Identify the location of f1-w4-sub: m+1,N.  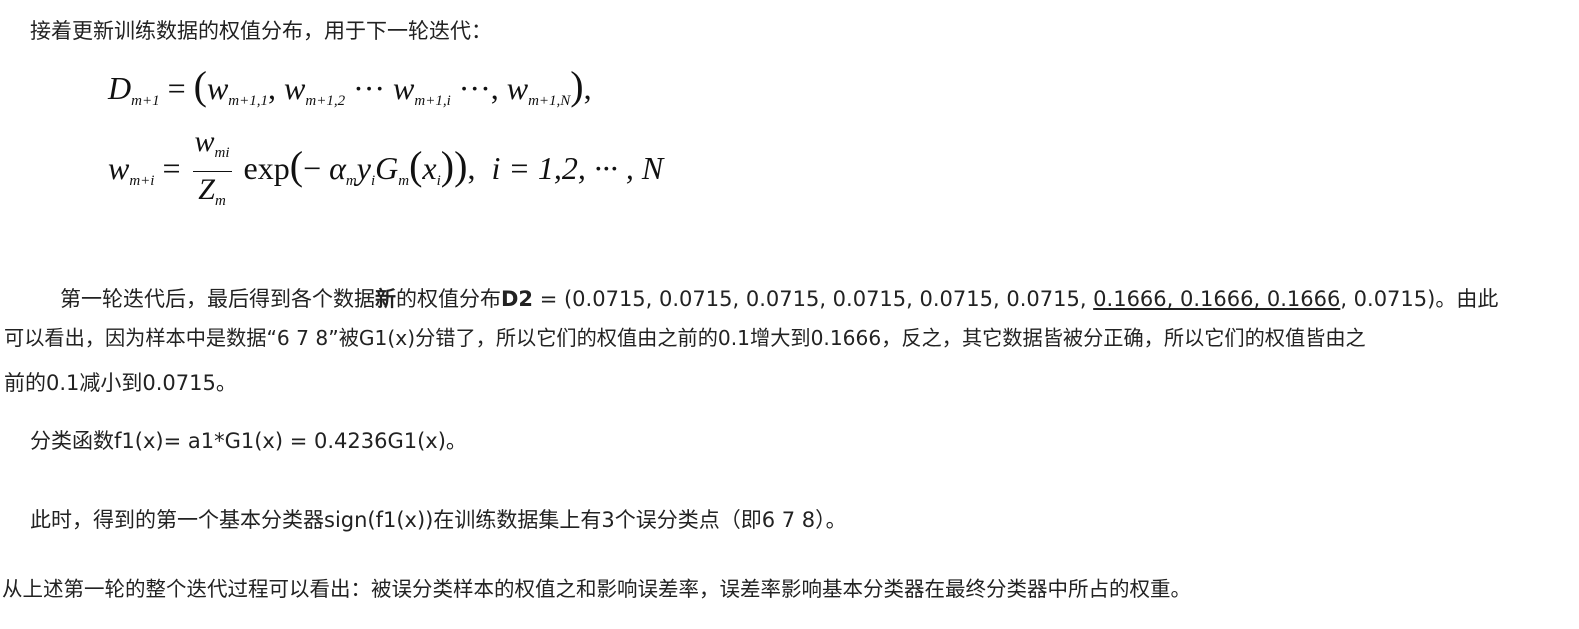
(549, 101).